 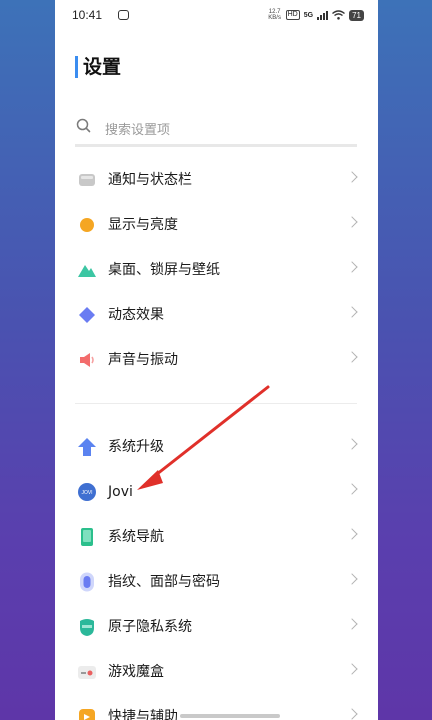 I want to click on settings-item-navigation: 系统导航, so click(x=216, y=537).